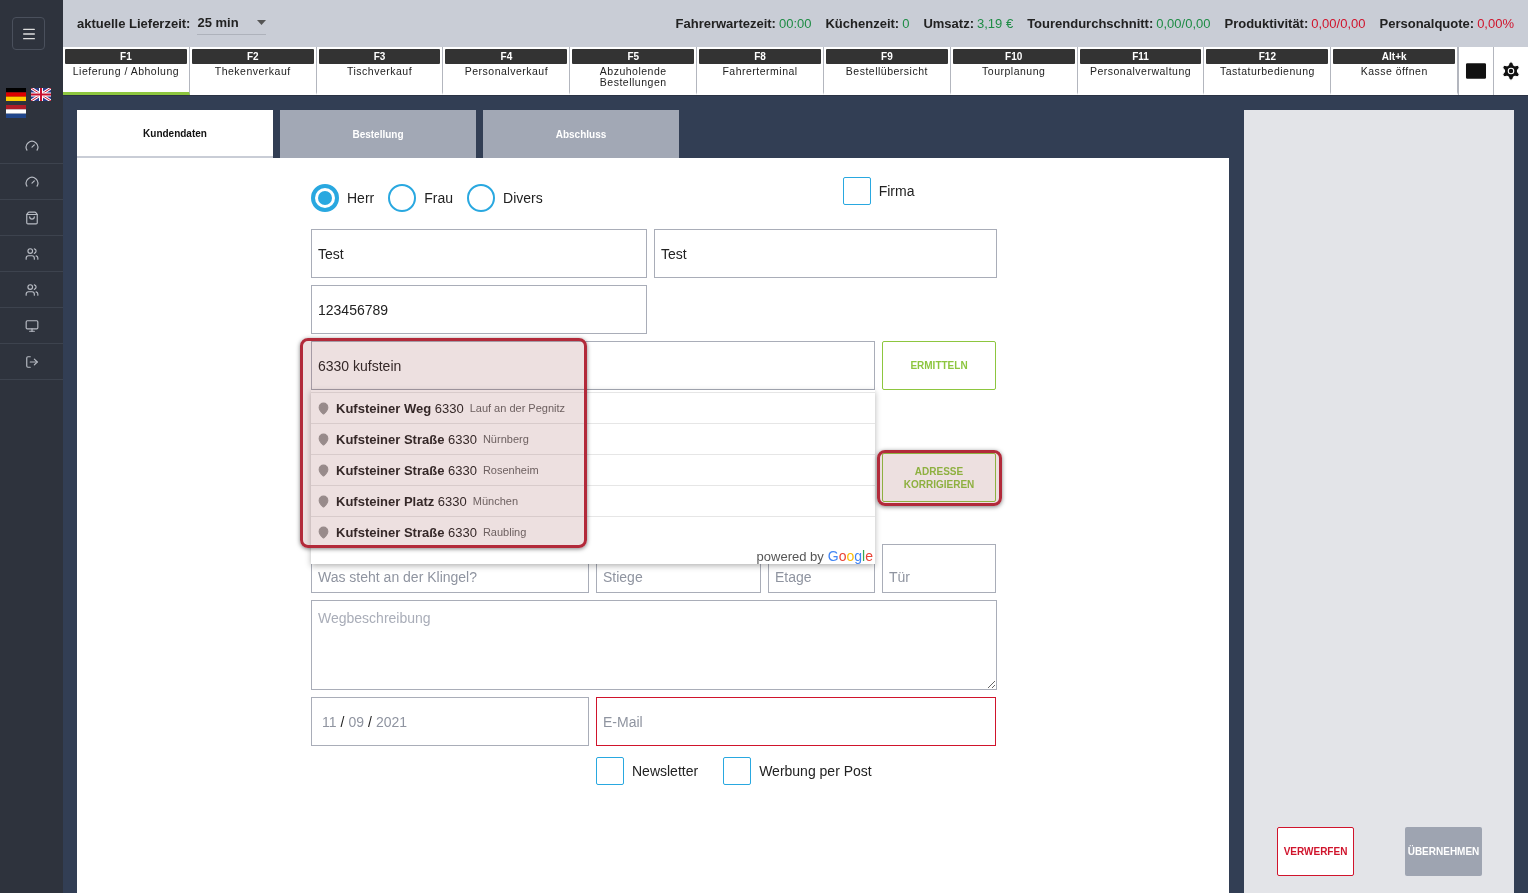 This screenshot has height=893, width=1528. I want to click on email-field: E-Mail, so click(796, 721).